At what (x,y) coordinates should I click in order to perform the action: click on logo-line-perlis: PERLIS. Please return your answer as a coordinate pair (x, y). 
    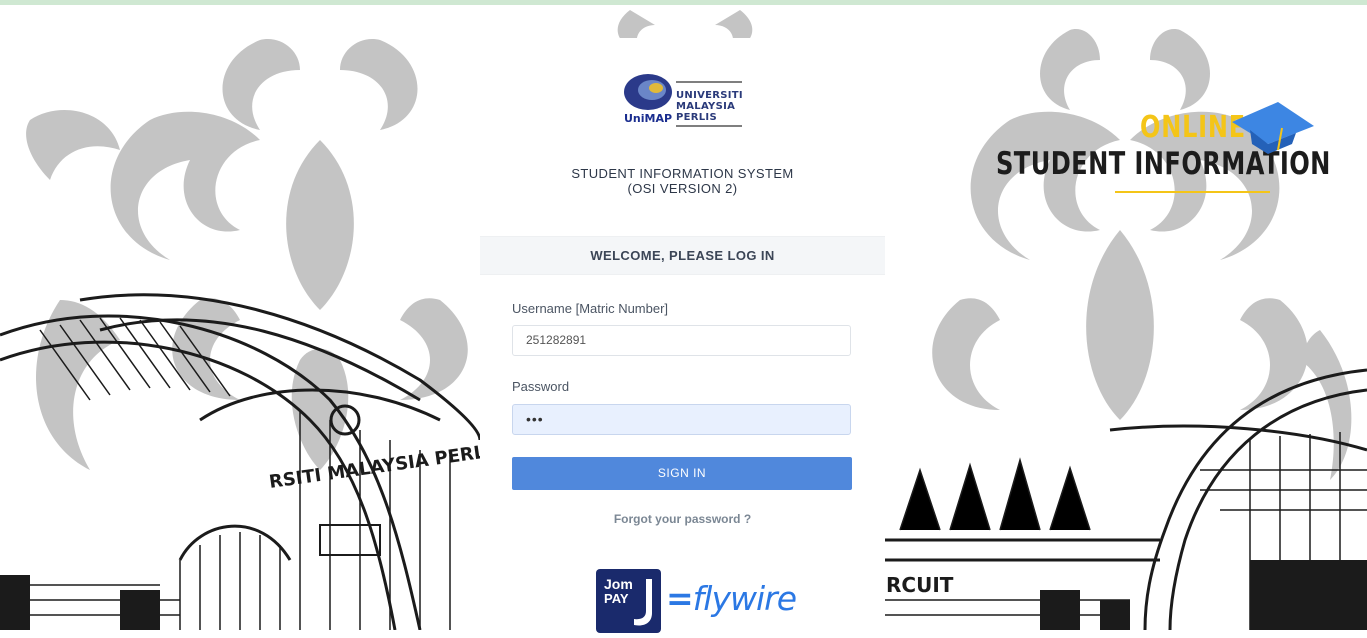
    Looking at the image, I should click on (696, 117).